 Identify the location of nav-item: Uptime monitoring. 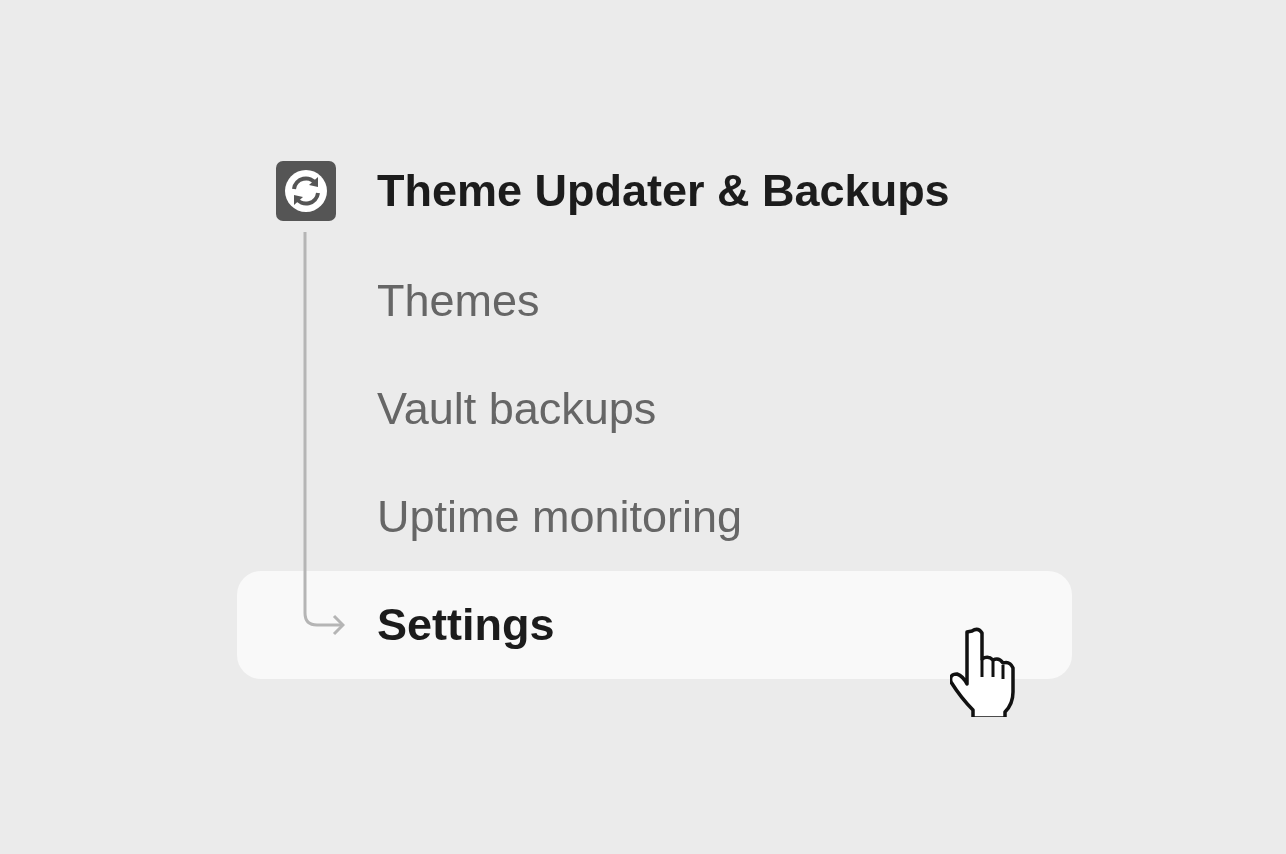
(654, 517).